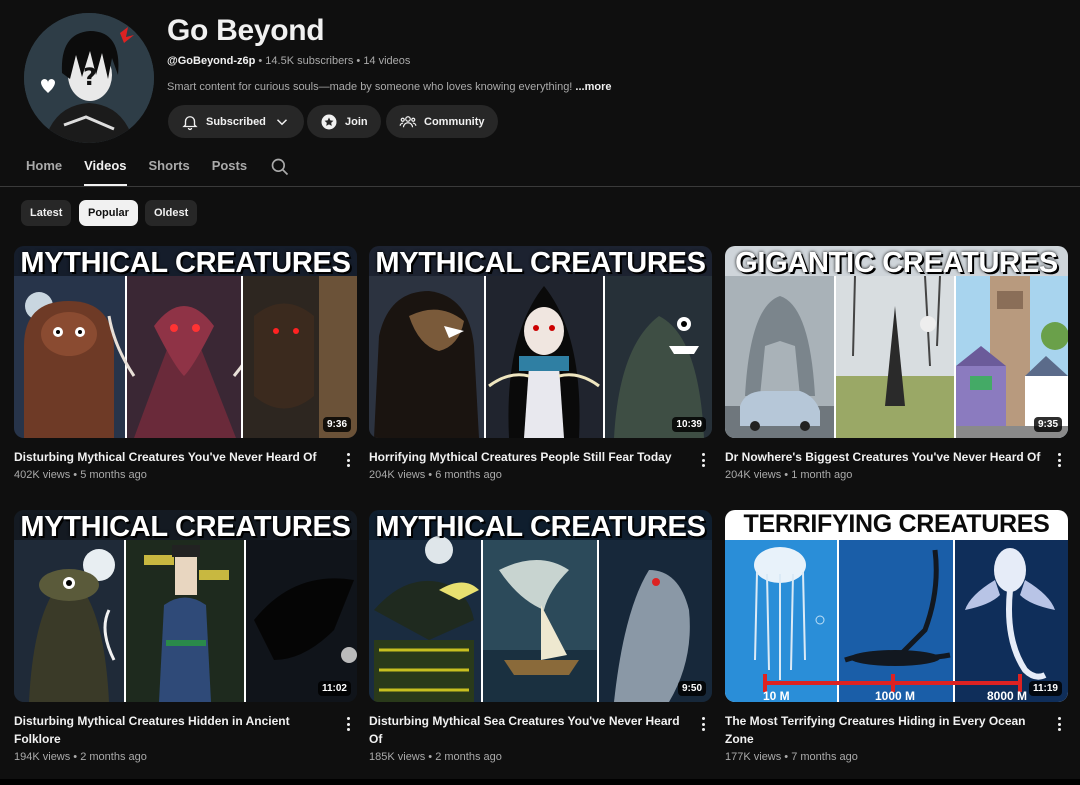  I want to click on join-button: Join, so click(344, 121).